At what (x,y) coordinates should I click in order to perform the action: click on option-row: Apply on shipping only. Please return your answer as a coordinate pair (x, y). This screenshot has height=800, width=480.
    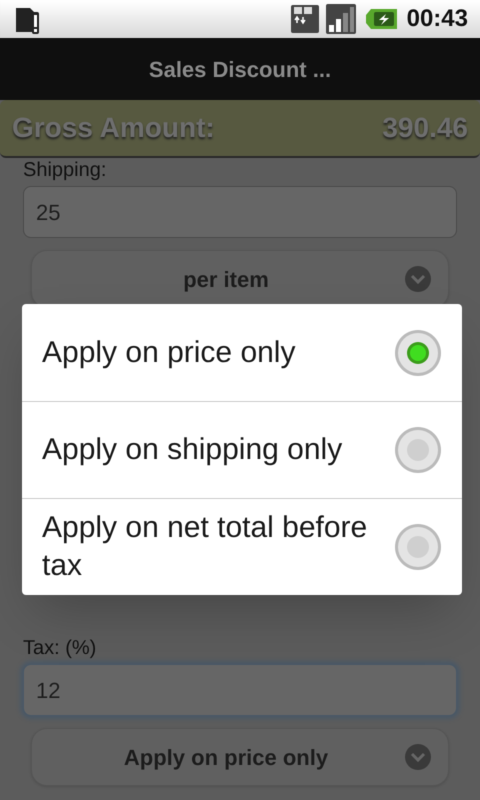
    Looking at the image, I should click on (242, 449).